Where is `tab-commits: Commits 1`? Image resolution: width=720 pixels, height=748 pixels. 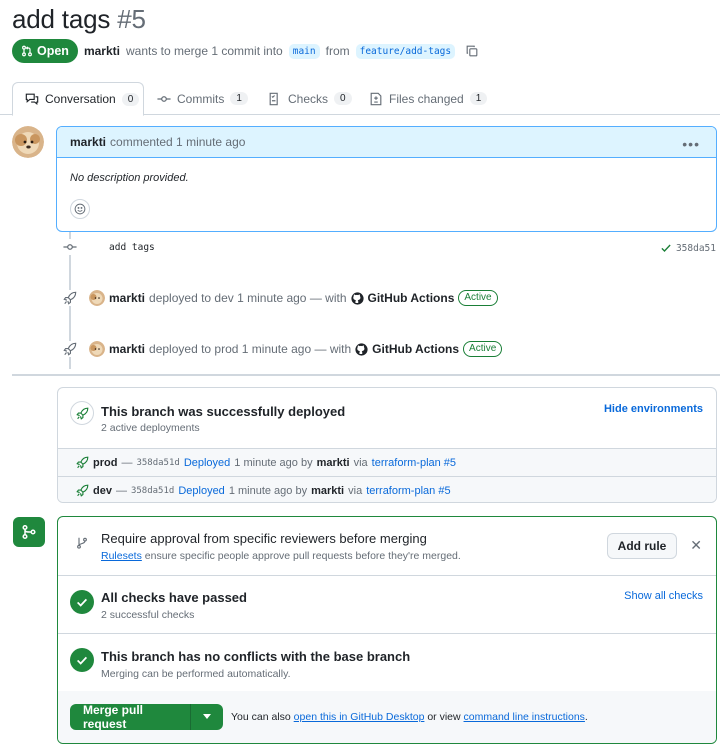
tab-commits: Commits 1 is located at coordinates (202, 98).